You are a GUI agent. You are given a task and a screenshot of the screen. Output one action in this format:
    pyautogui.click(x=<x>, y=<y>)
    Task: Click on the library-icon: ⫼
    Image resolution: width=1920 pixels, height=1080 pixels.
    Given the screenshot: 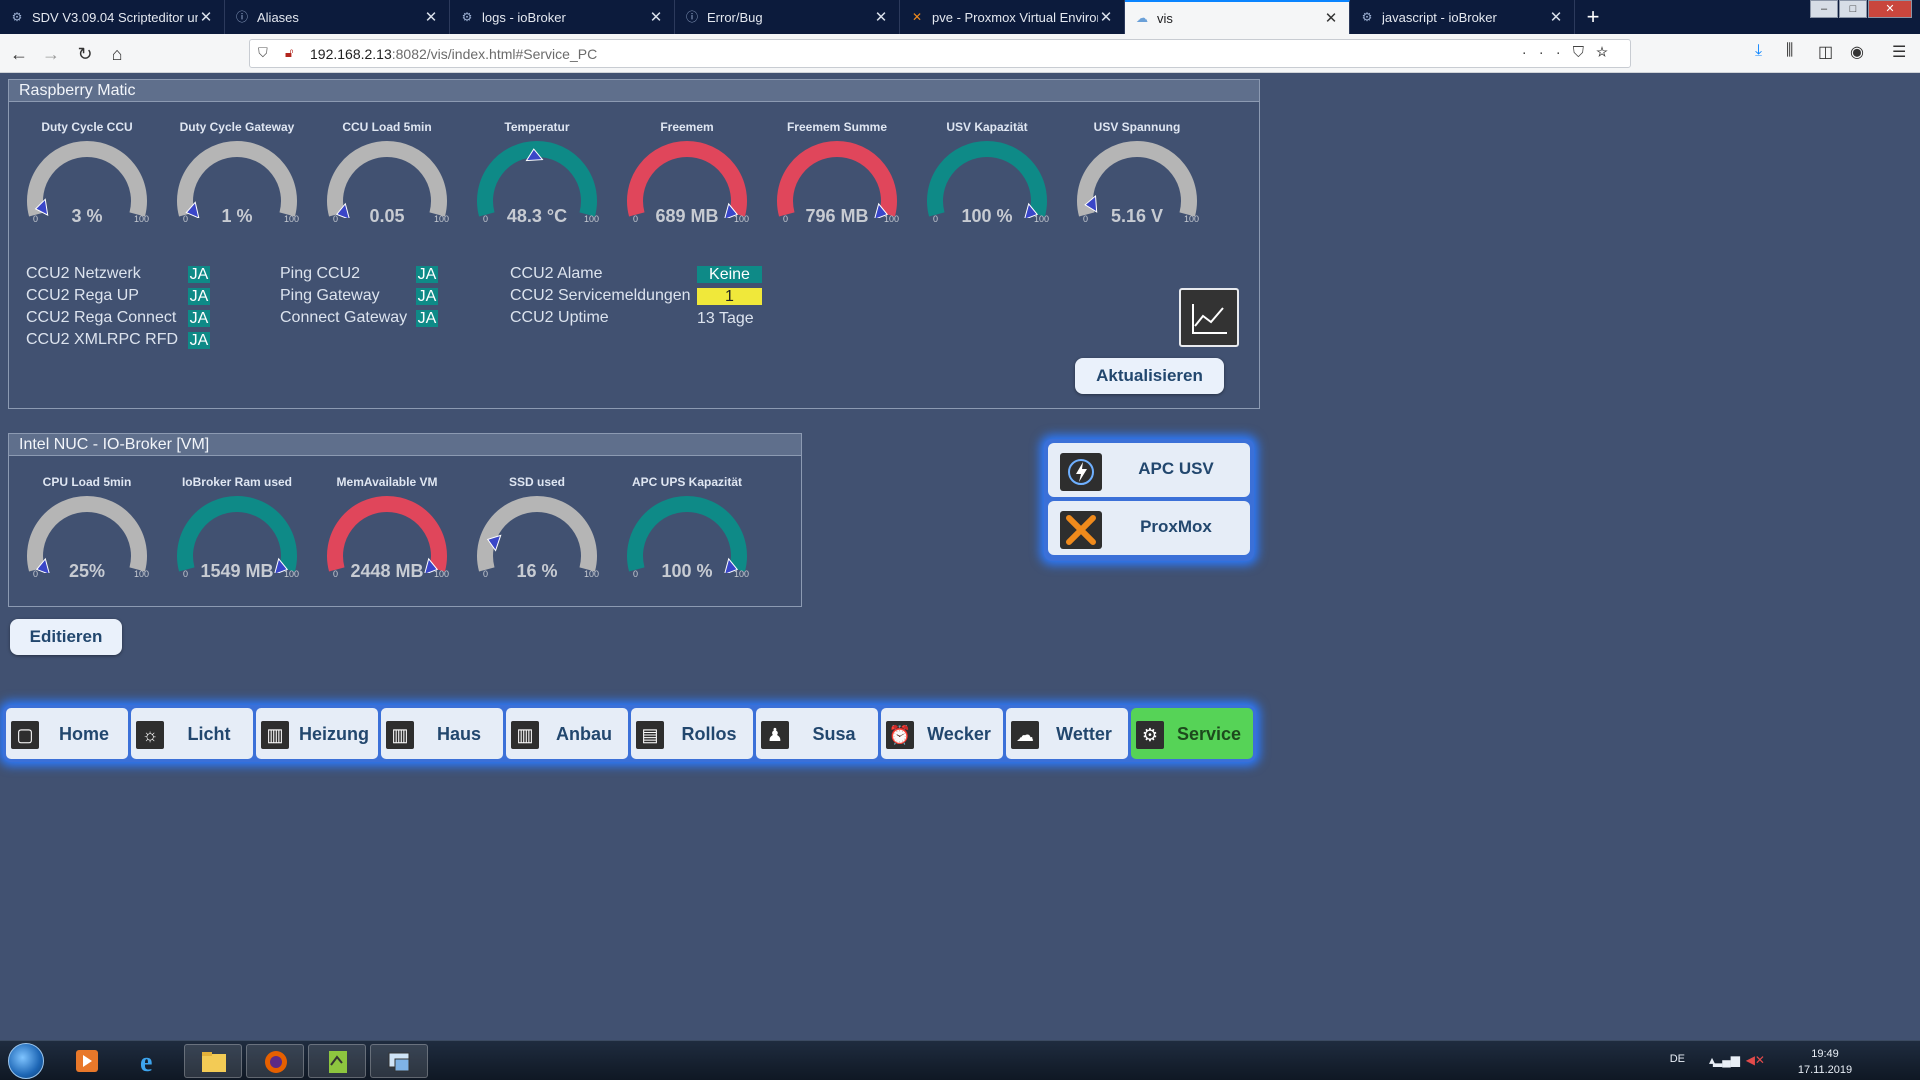 What is the action you would take?
    pyautogui.click(x=1789, y=51)
    